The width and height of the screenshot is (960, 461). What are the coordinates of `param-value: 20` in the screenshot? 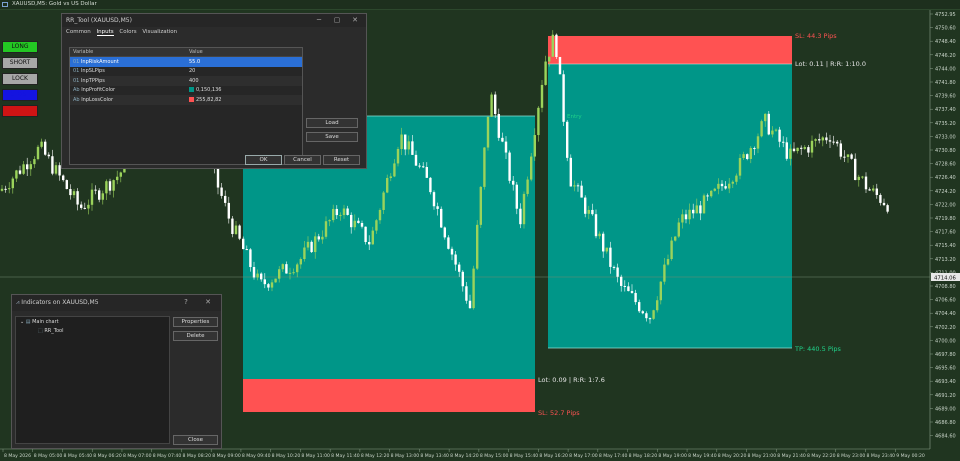 It's located at (244, 72).